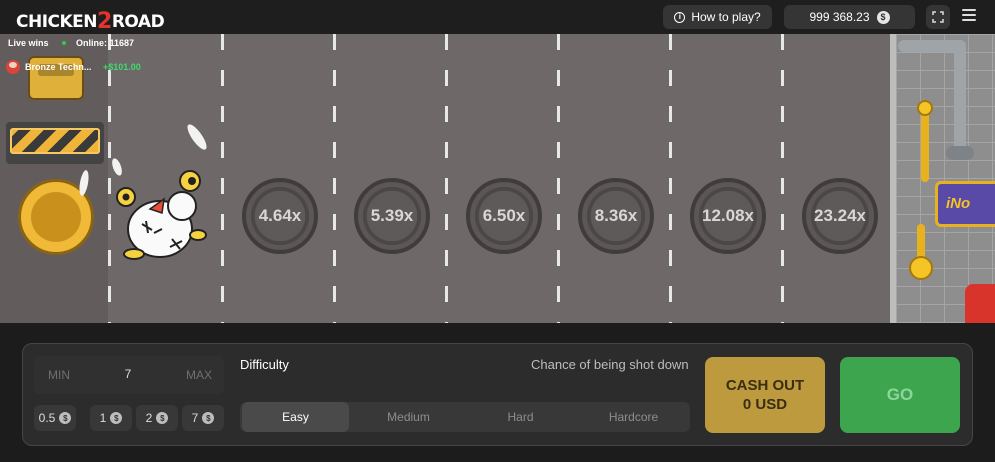  I want to click on game-logo: CHICKEN2ROAD, so click(90, 21).